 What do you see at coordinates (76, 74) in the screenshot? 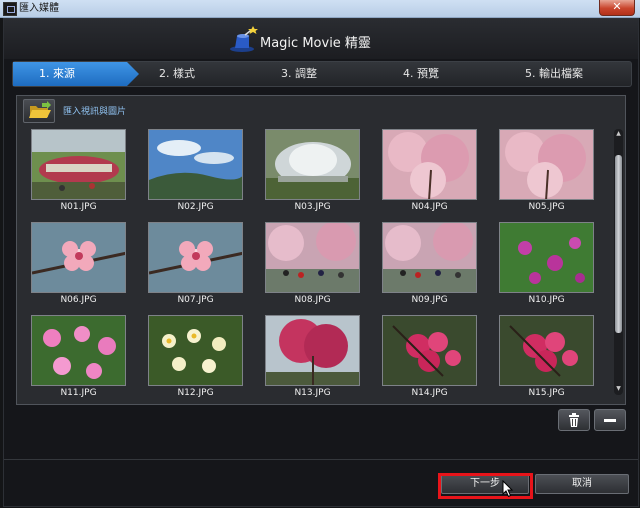
I see `active-step-highlight` at bounding box center [76, 74].